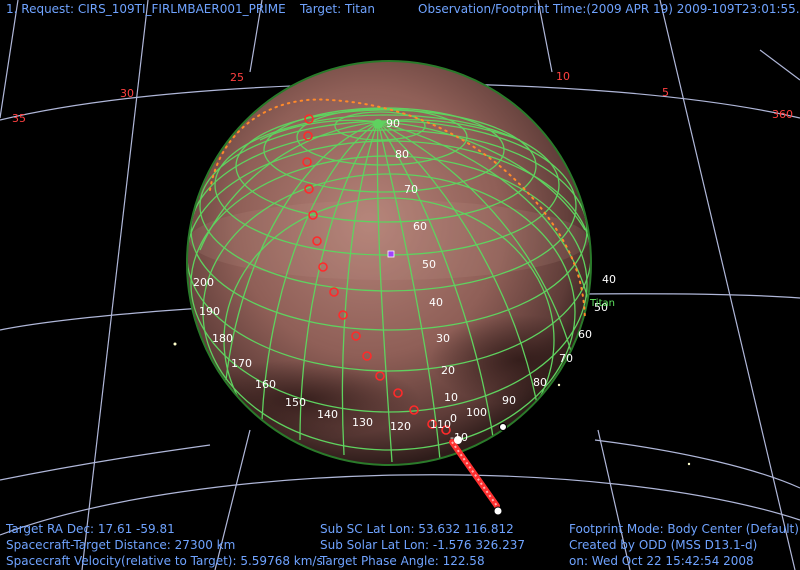 This screenshot has width=800, height=570. I want to click on sky-label: 35, so click(19, 118).